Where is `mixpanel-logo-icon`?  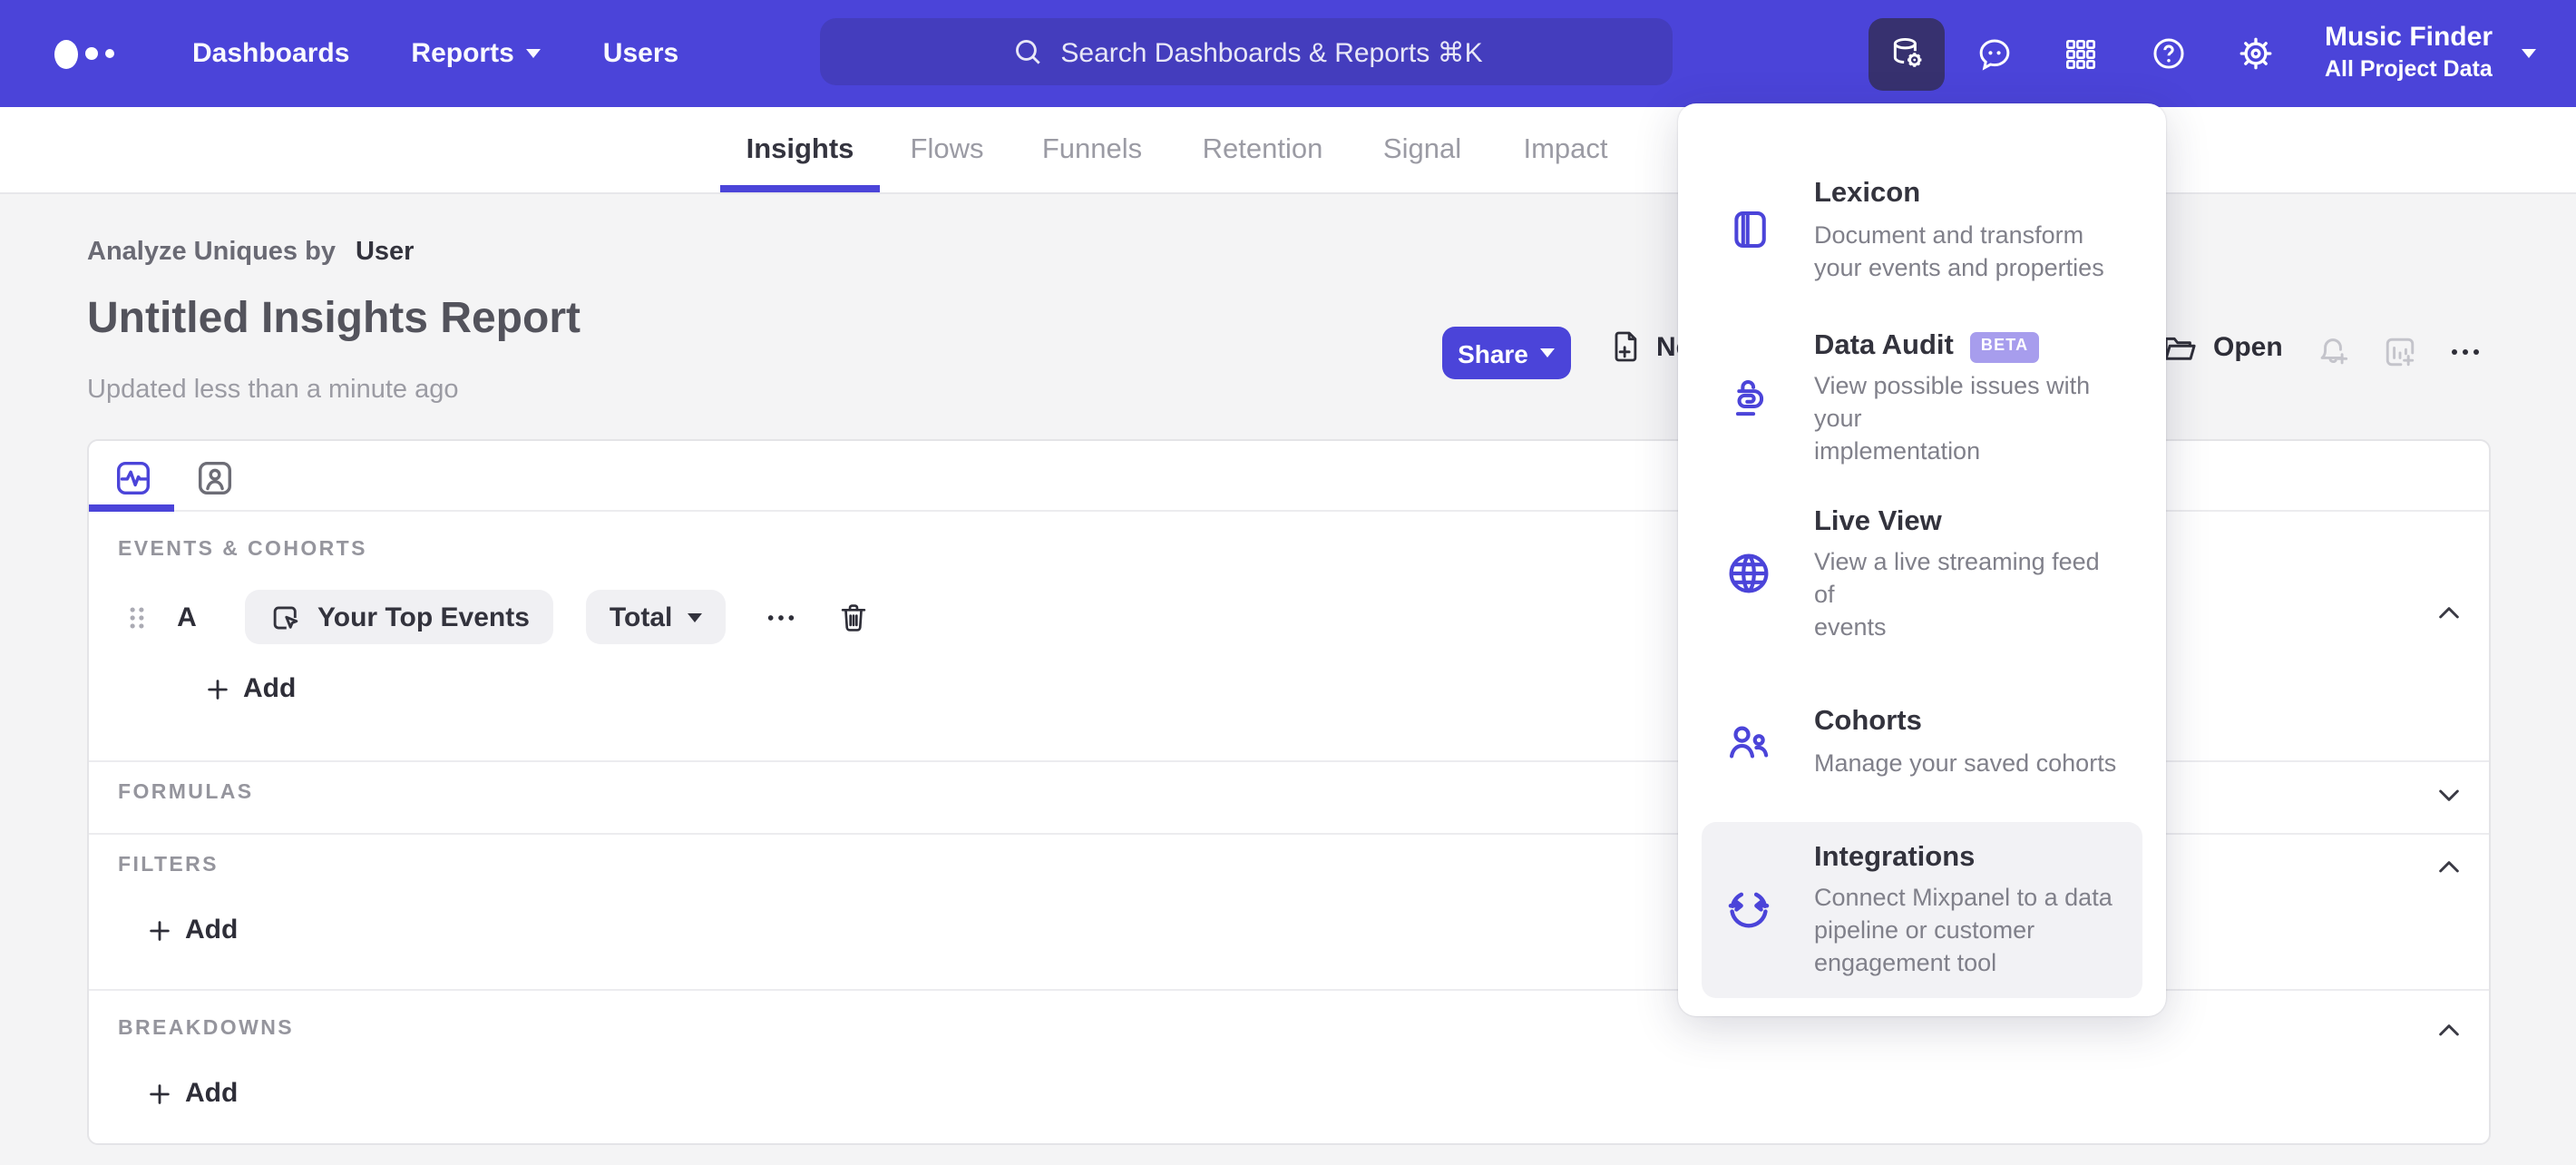 mixpanel-logo-icon is located at coordinates (94, 53).